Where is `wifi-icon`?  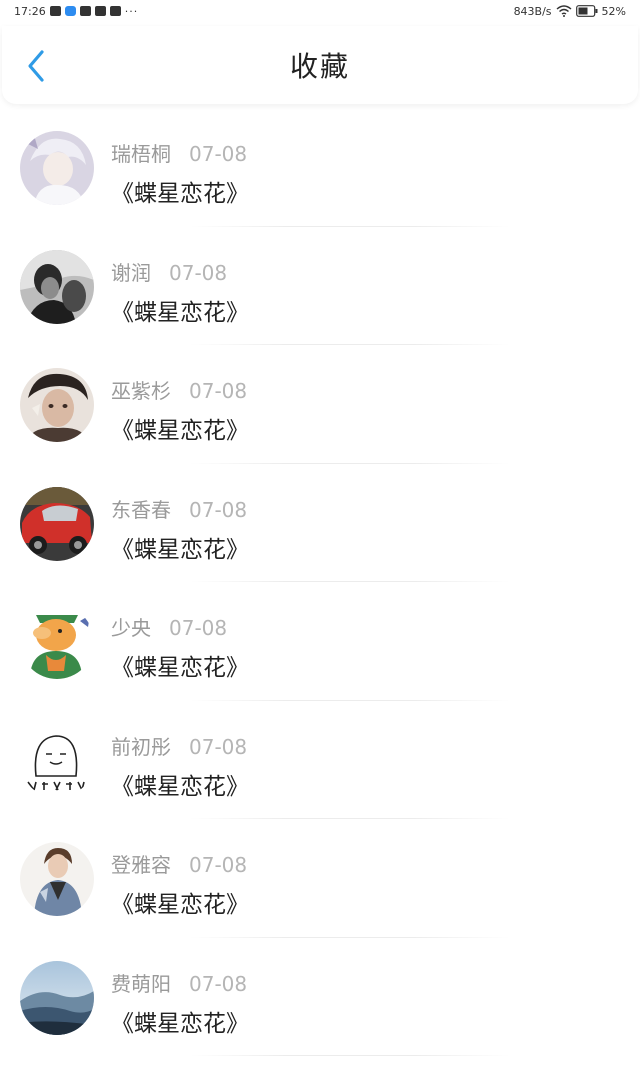 wifi-icon is located at coordinates (564, 11).